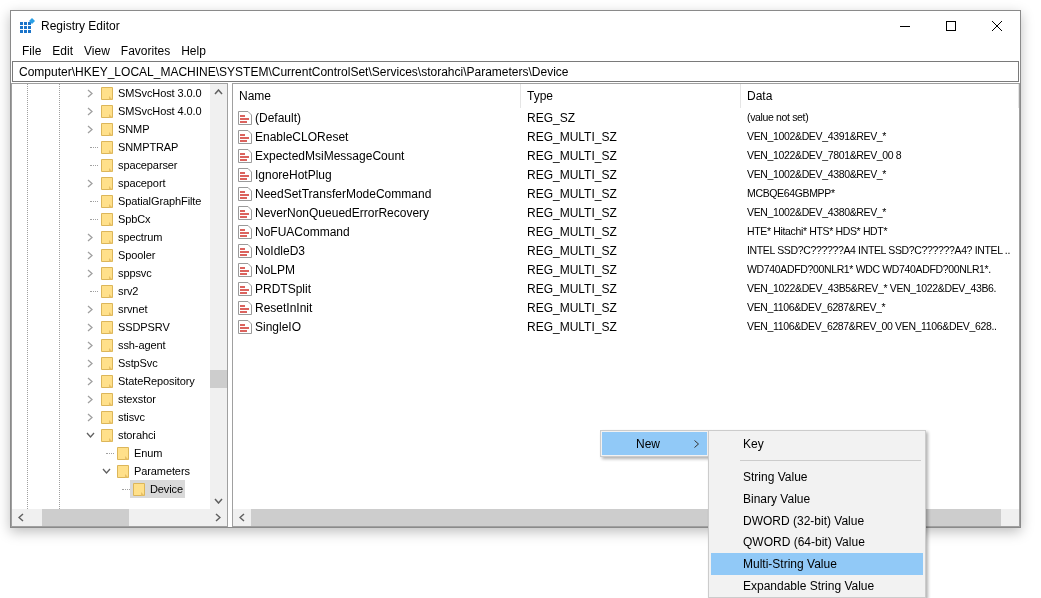  I want to click on tree-item: SNMP, so click(125, 129).